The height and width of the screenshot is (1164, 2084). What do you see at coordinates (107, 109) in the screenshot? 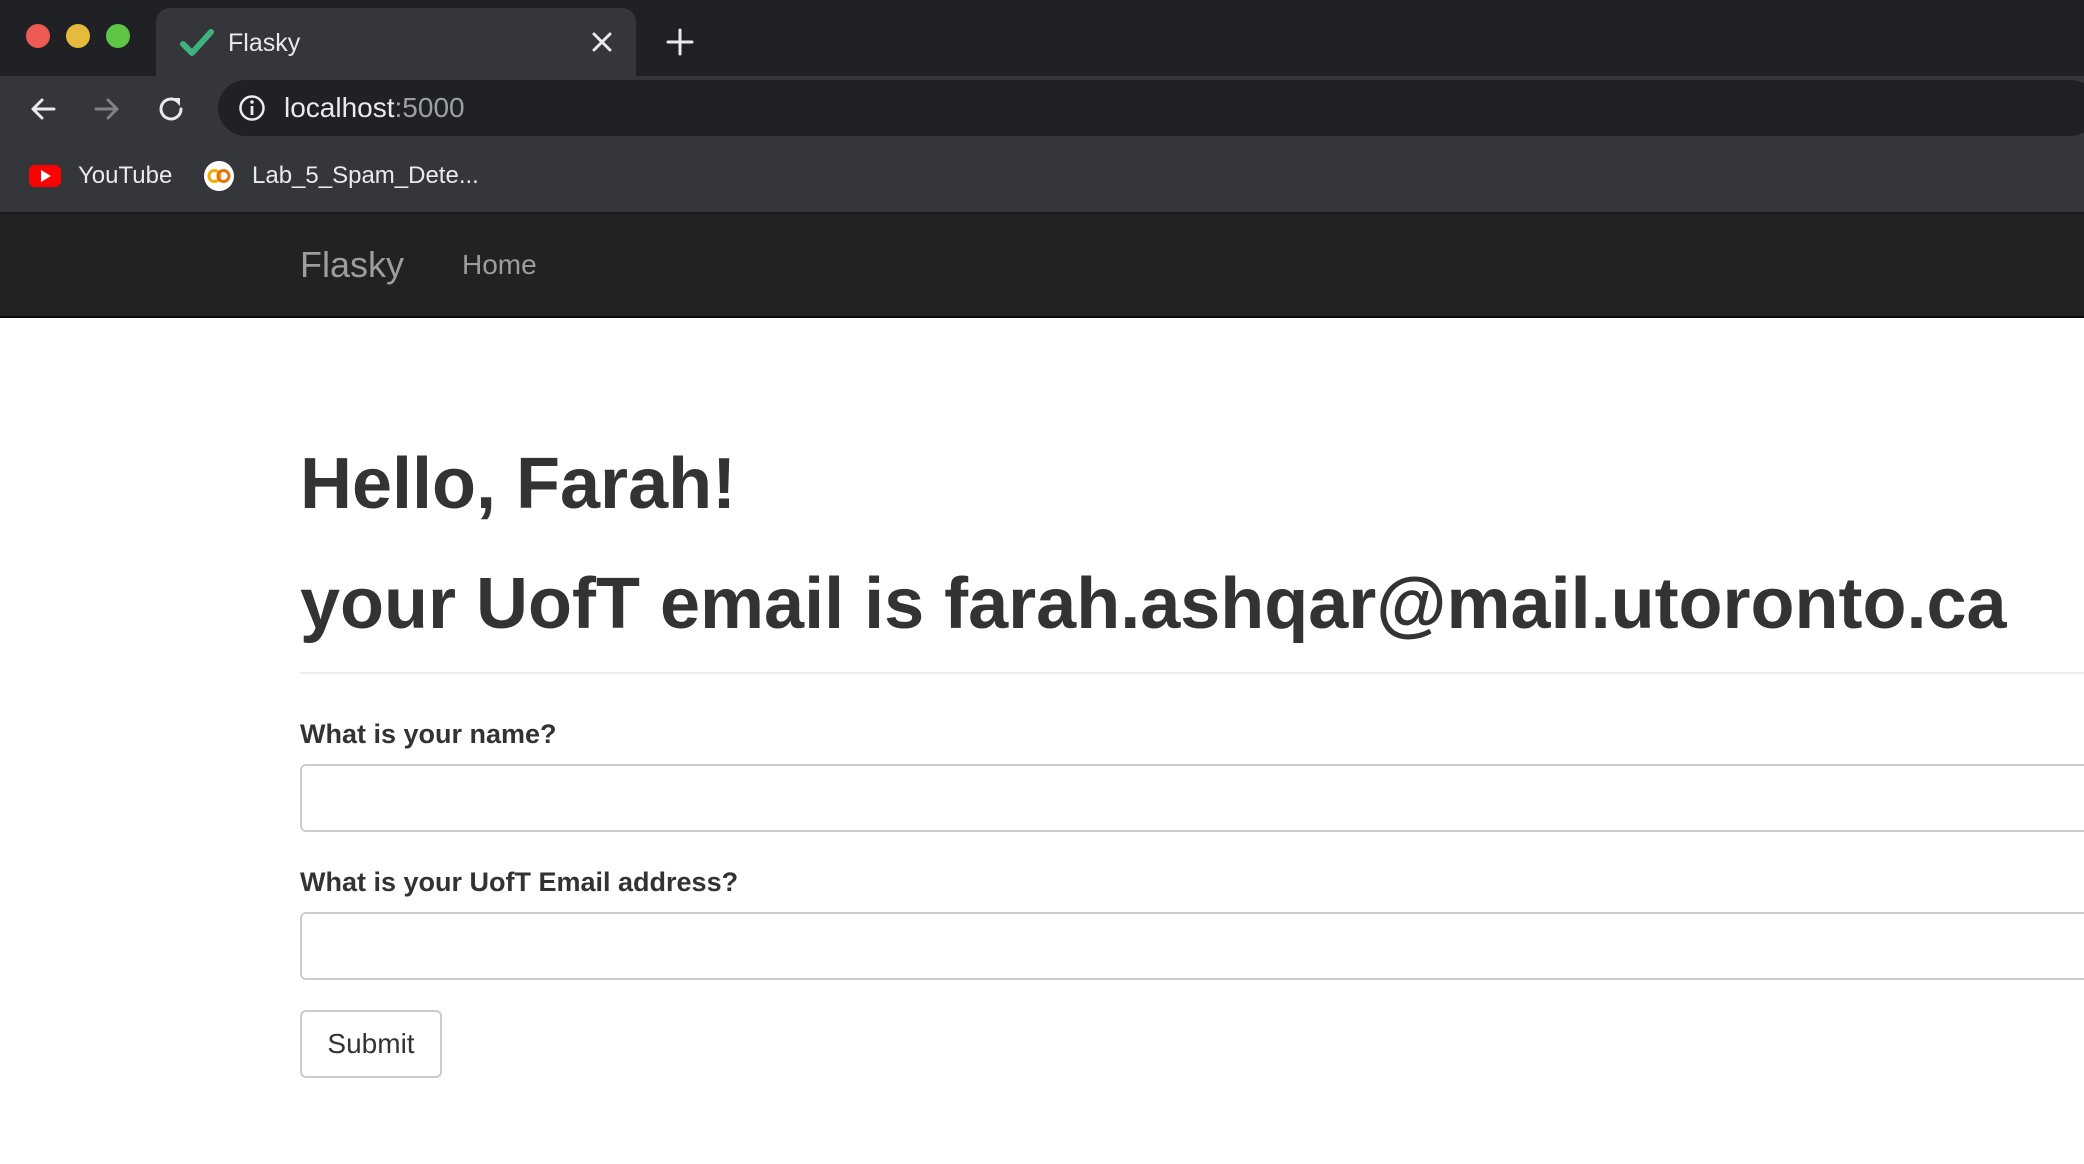
I see `forward-arrow-icon` at bounding box center [107, 109].